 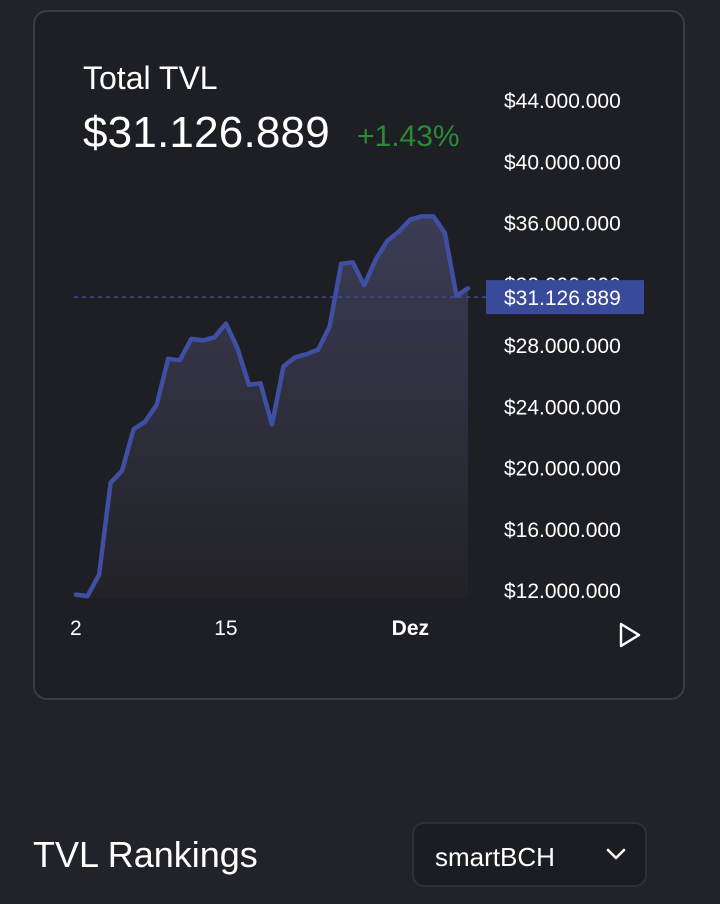 What do you see at coordinates (616, 854) in the screenshot?
I see `chevron-down-icon` at bounding box center [616, 854].